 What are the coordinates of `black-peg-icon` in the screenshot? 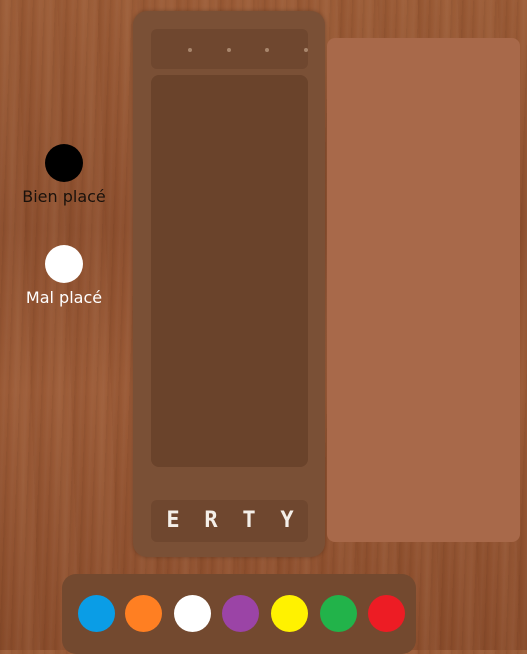 It's located at (64, 163).